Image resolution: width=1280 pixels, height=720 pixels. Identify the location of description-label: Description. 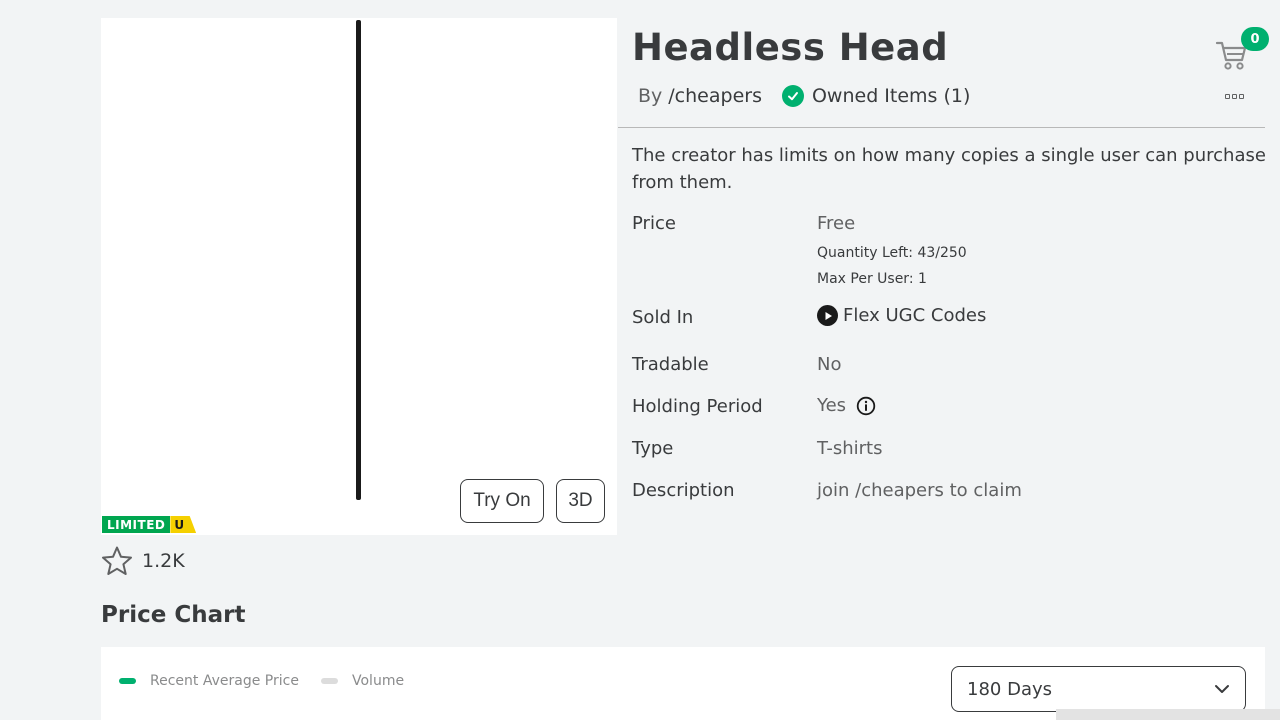
(683, 490).